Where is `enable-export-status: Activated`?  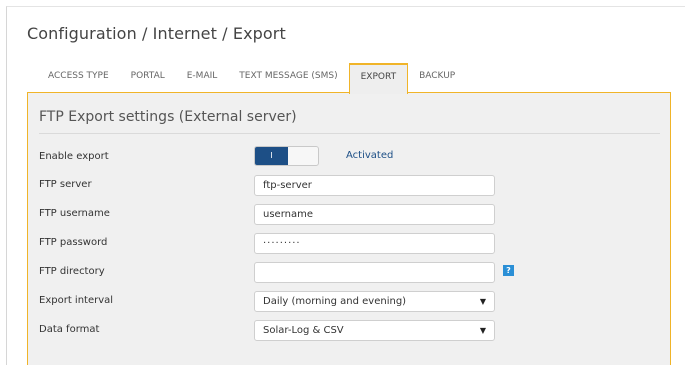 enable-export-status: Activated is located at coordinates (370, 155).